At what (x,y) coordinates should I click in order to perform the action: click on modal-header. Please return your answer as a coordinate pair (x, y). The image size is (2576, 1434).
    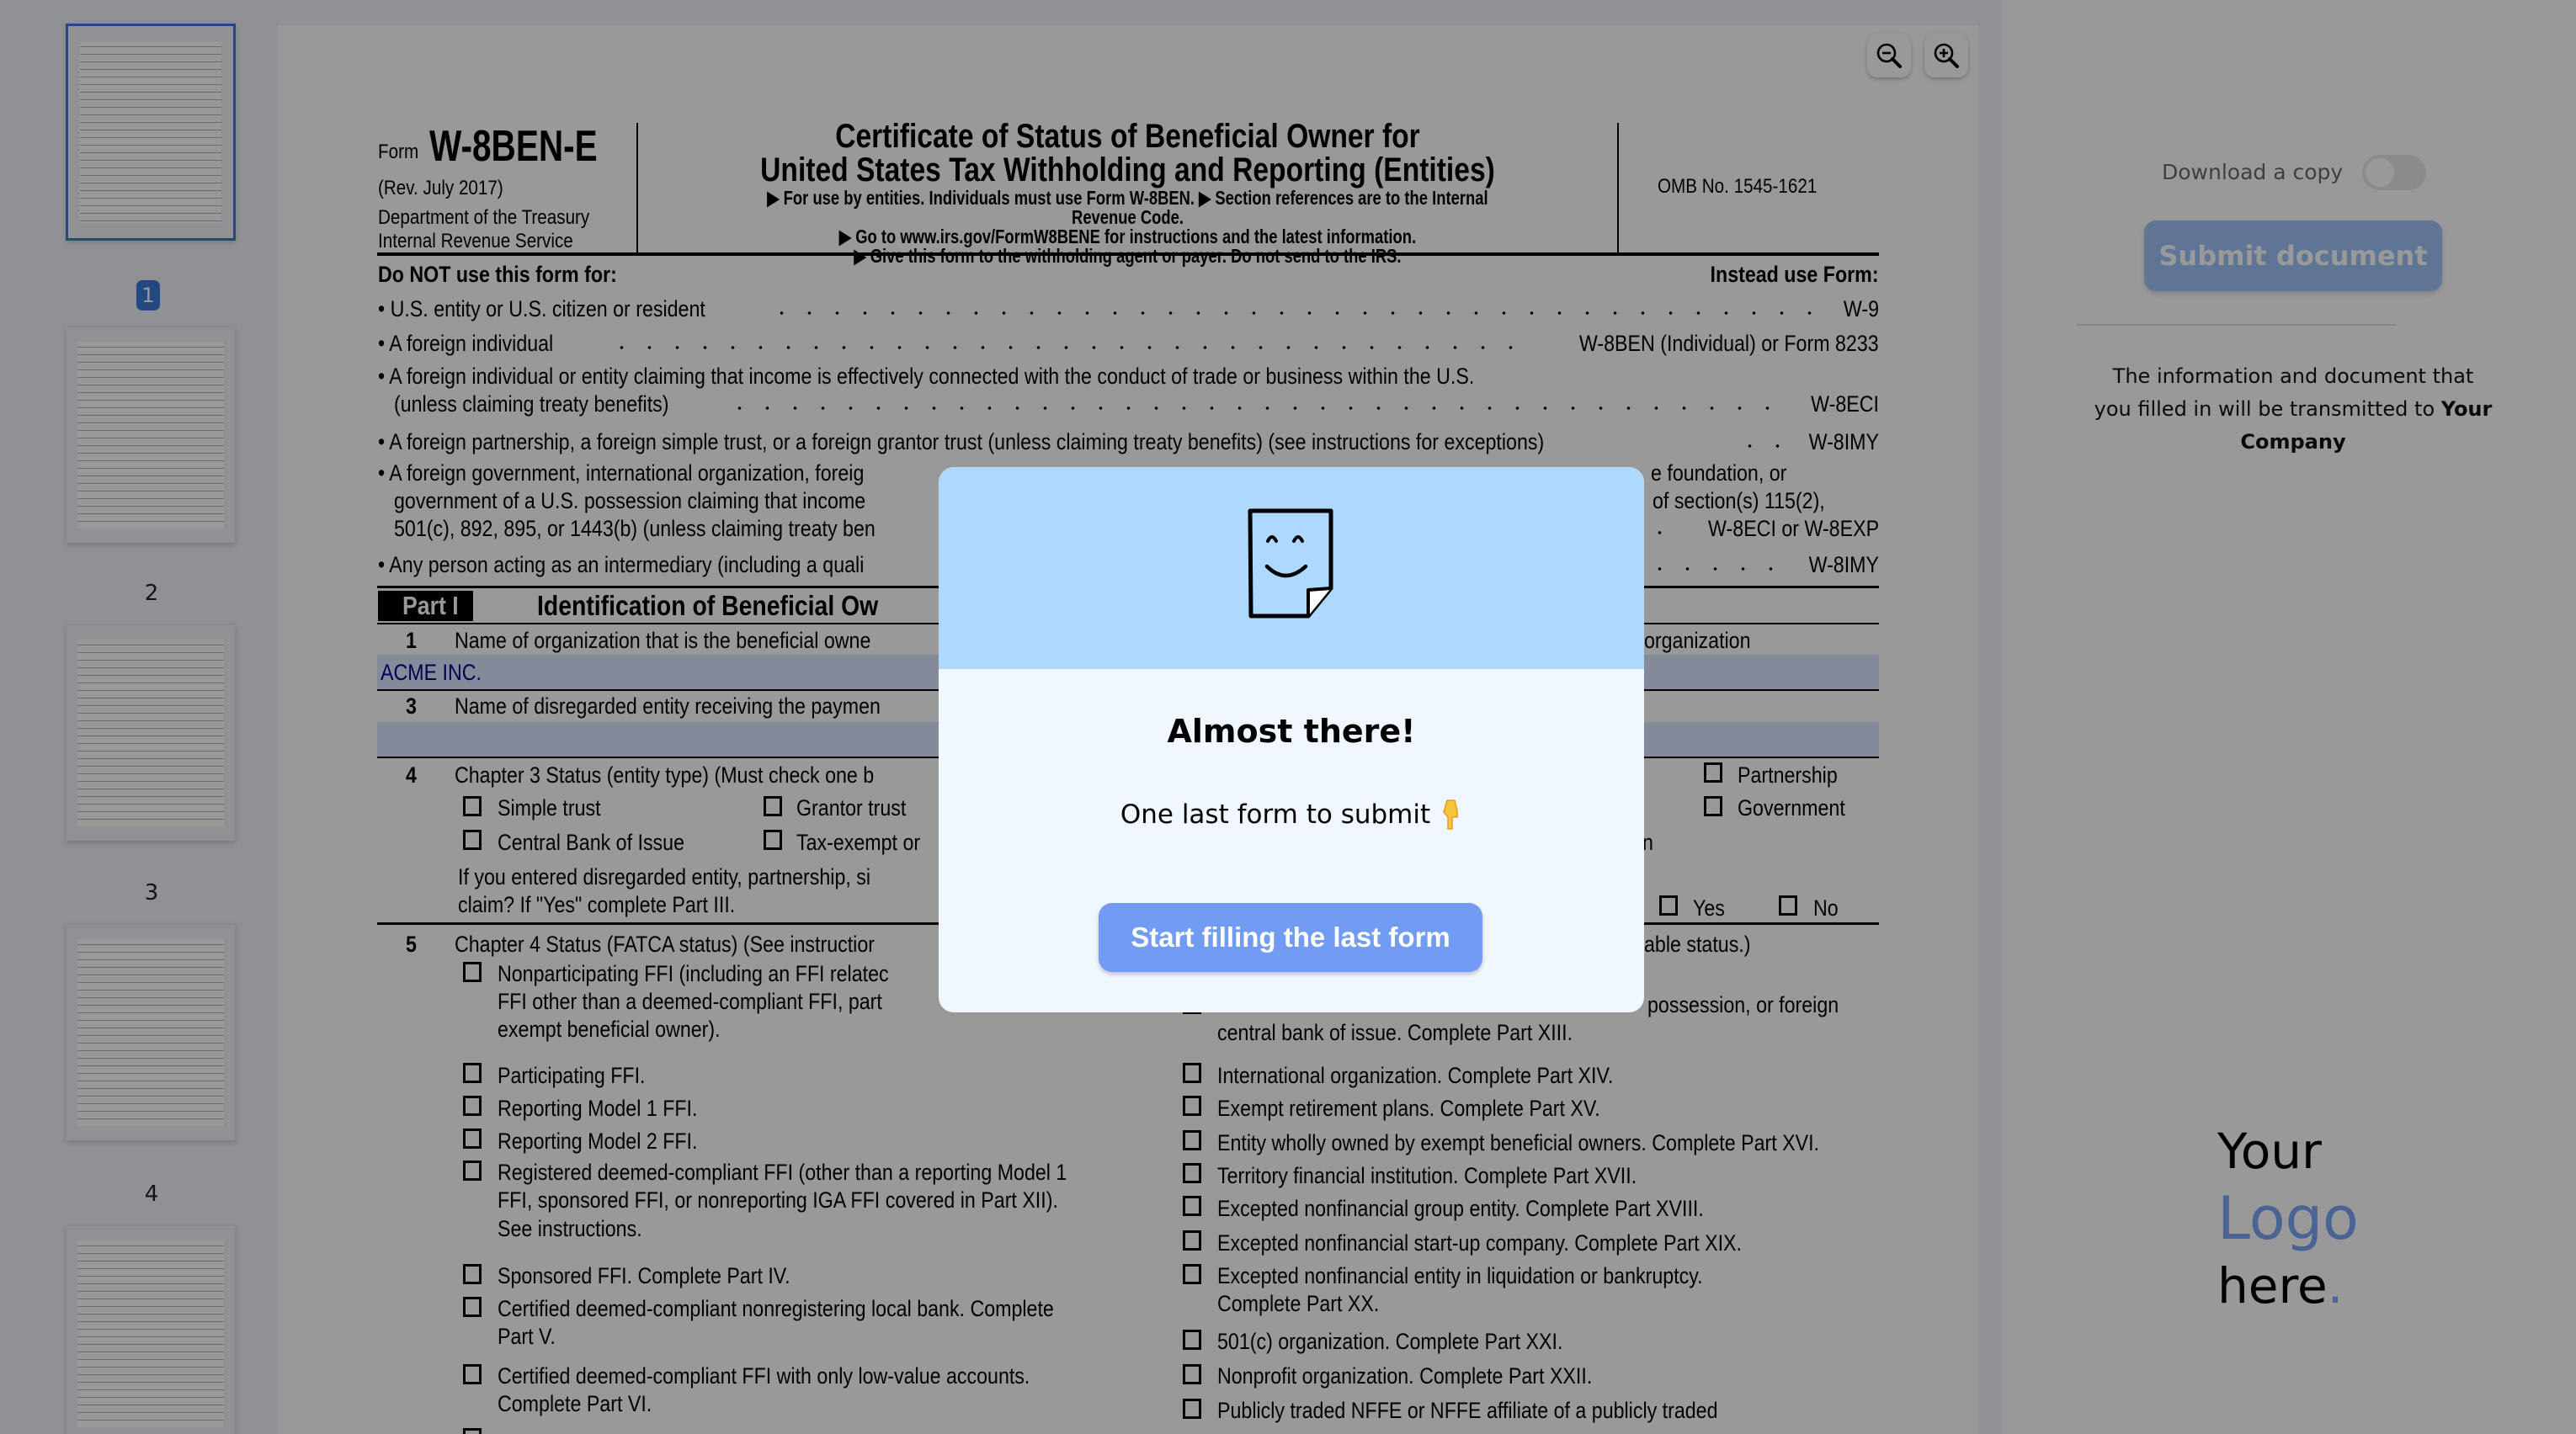
    Looking at the image, I should click on (1291, 568).